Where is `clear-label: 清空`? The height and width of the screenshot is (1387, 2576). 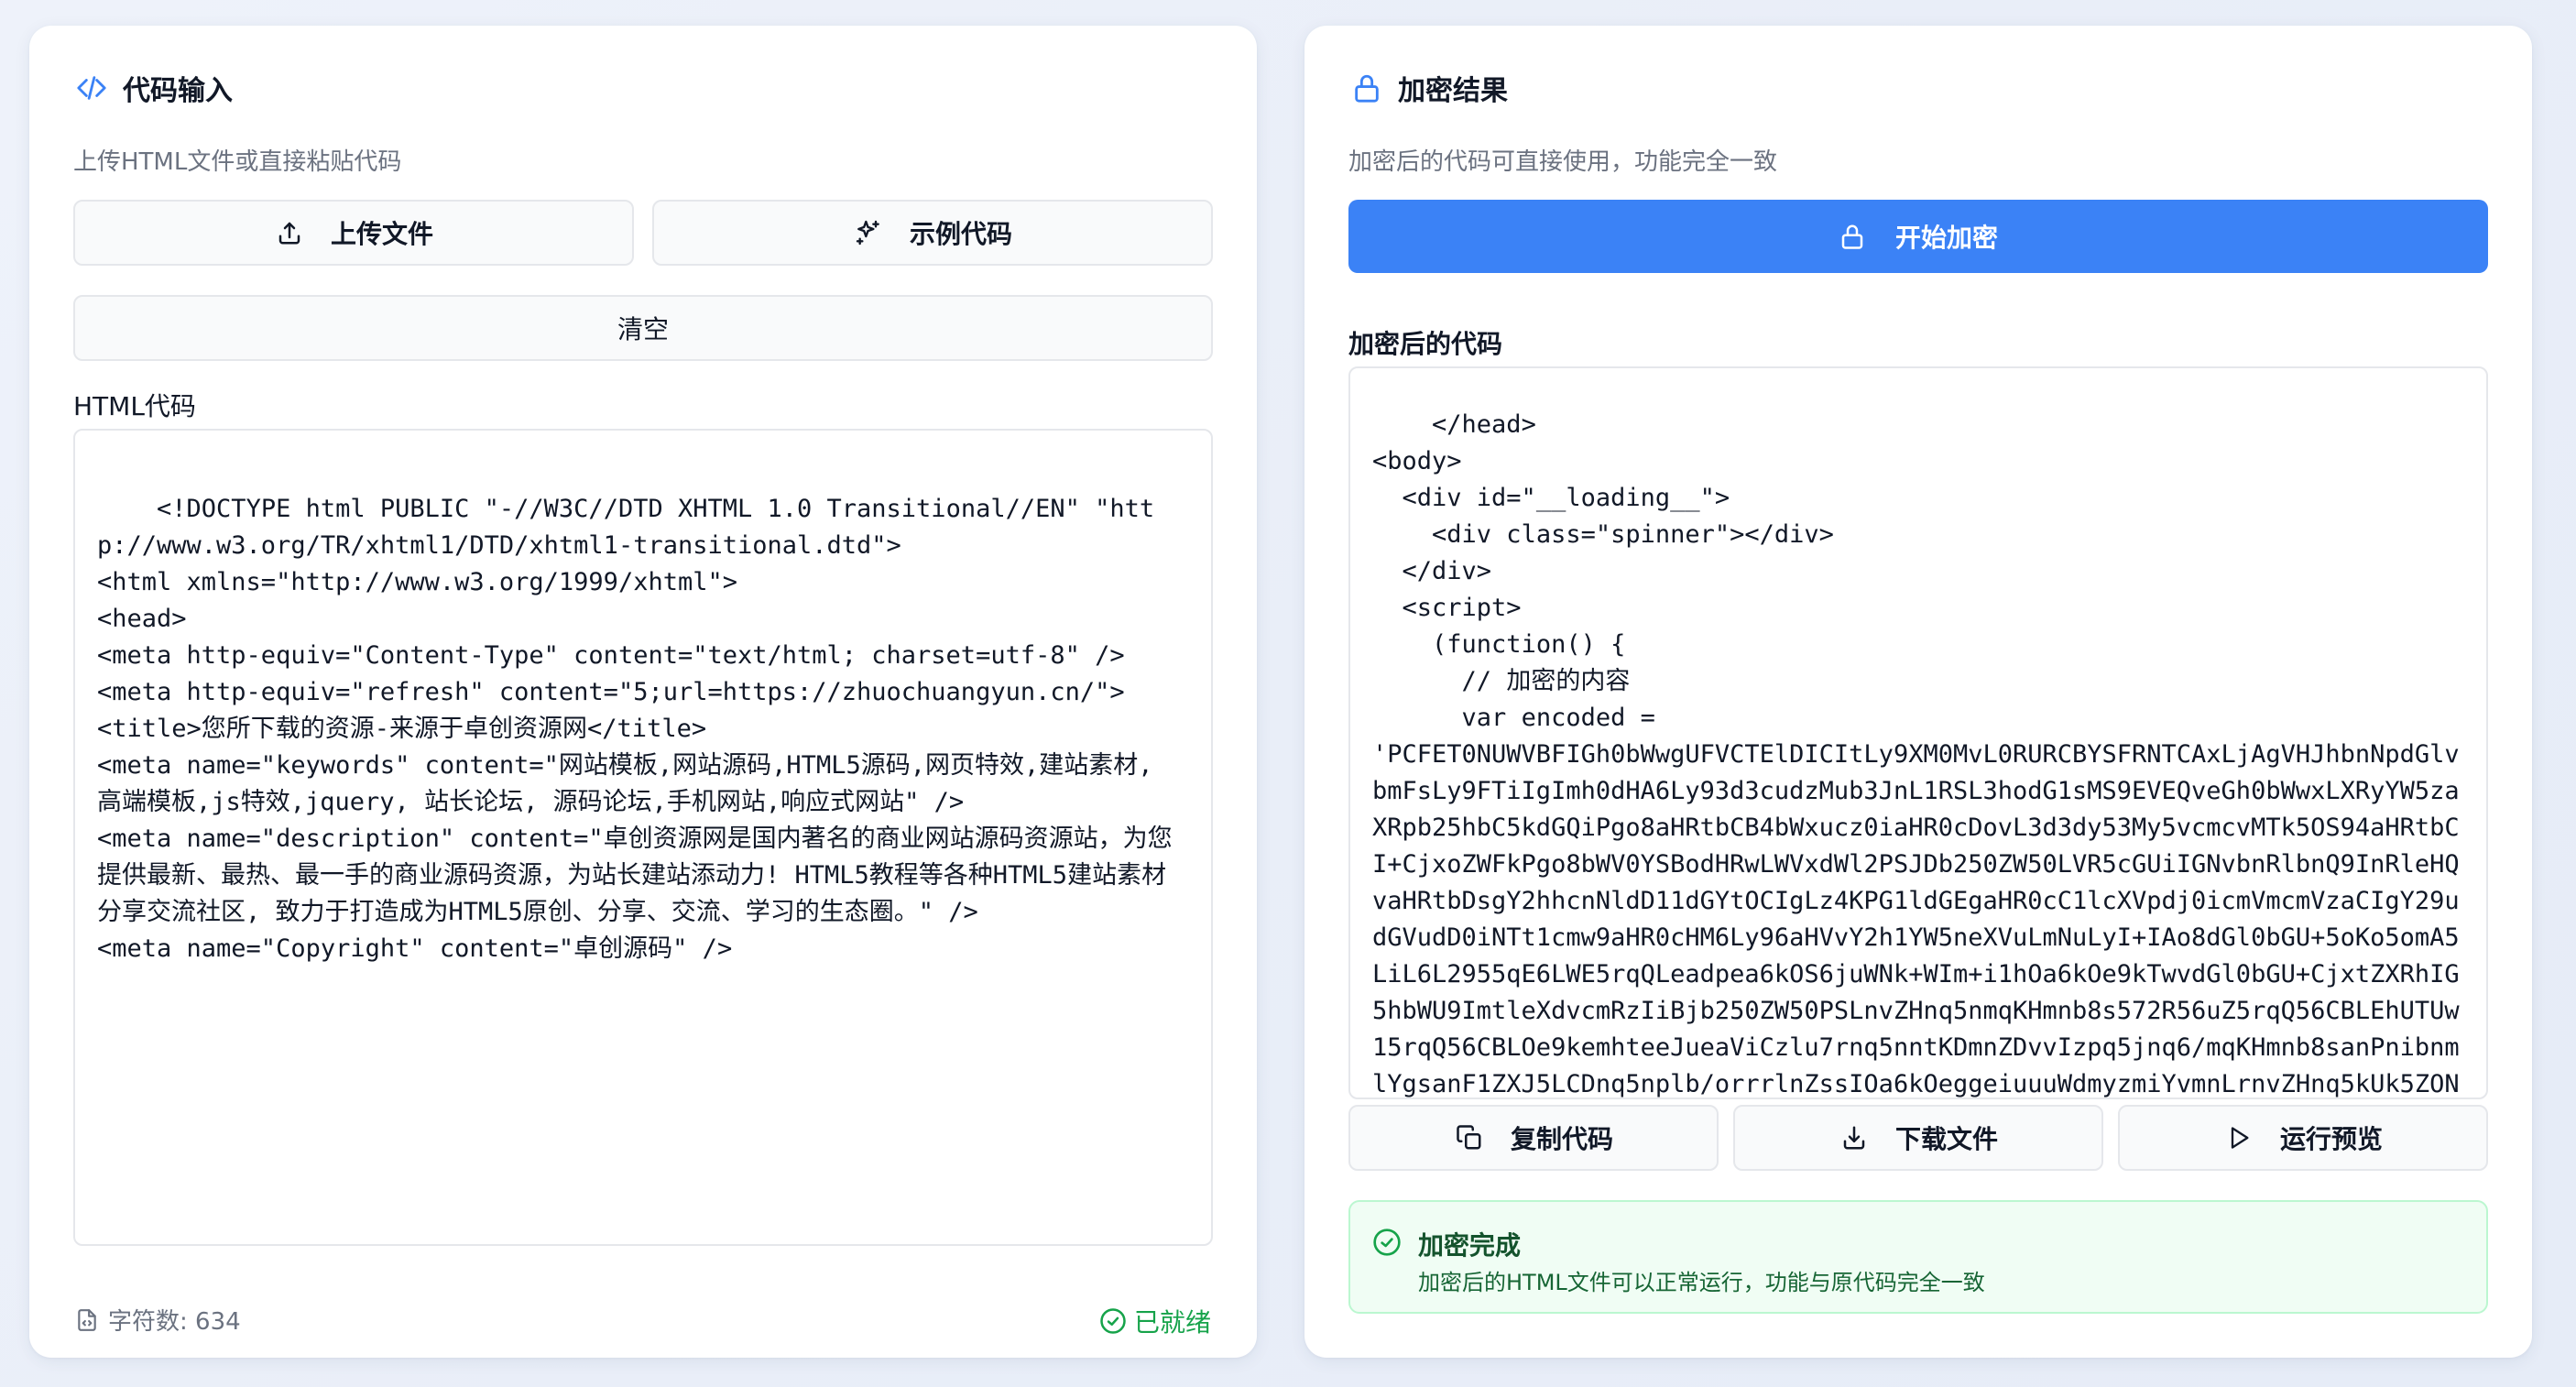
clear-label: 清空 is located at coordinates (643, 329).